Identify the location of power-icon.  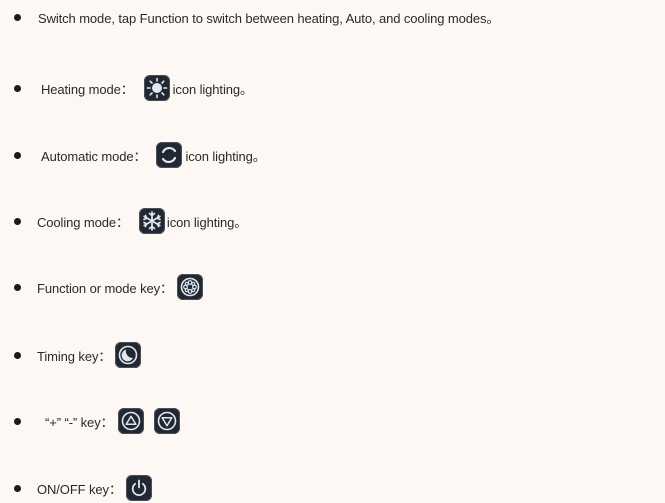
(139, 488).